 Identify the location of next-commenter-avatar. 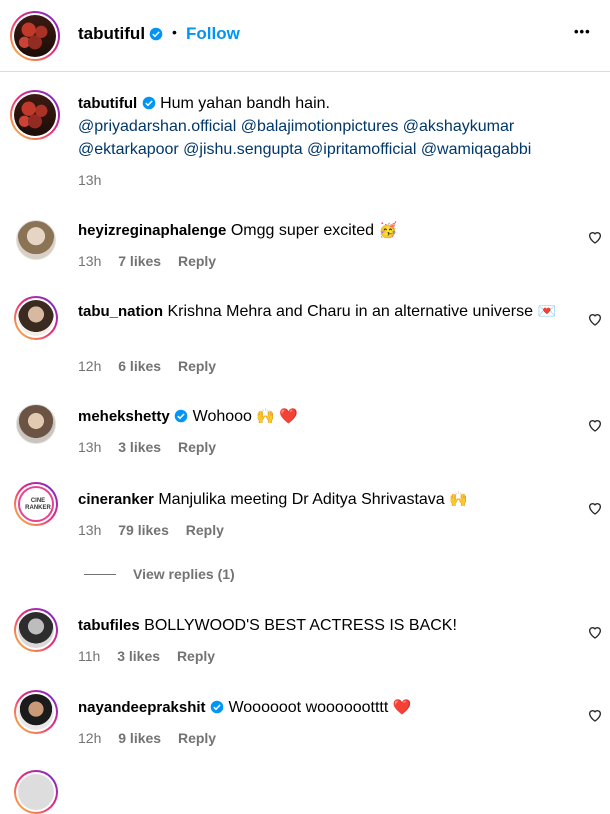
(36, 792).